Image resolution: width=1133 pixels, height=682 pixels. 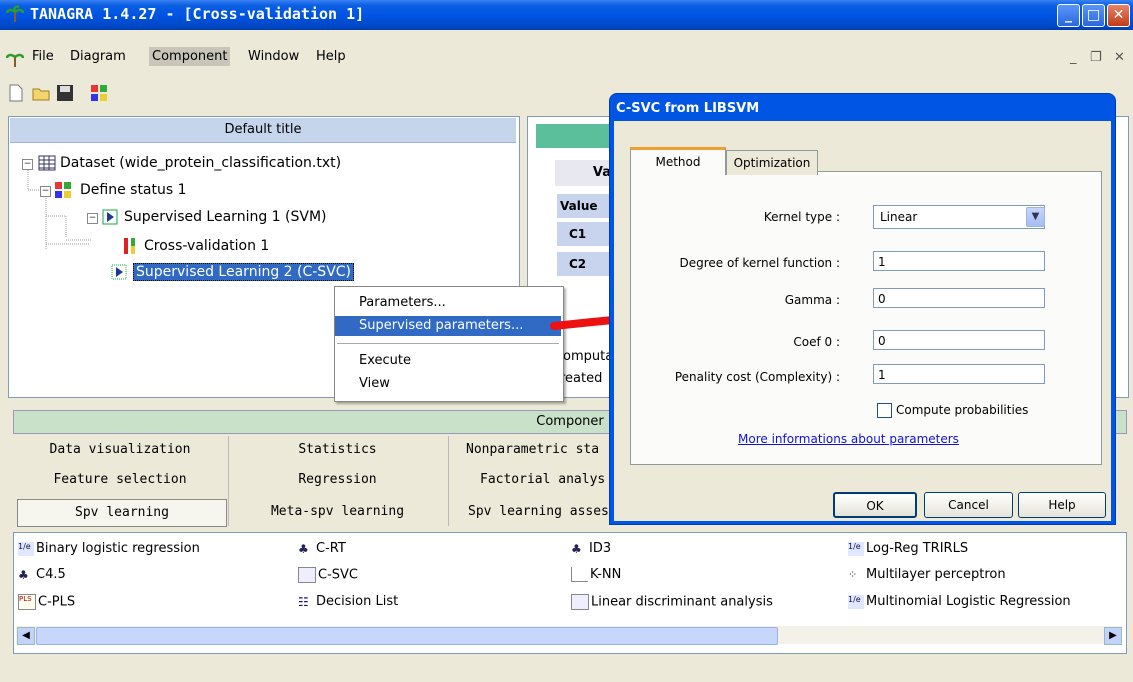 What do you see at coordinates (539, 512) in the screenshot?
I see `tab-spv-learning-assessment: Spv learning assess` at bounding box center [539, 512].